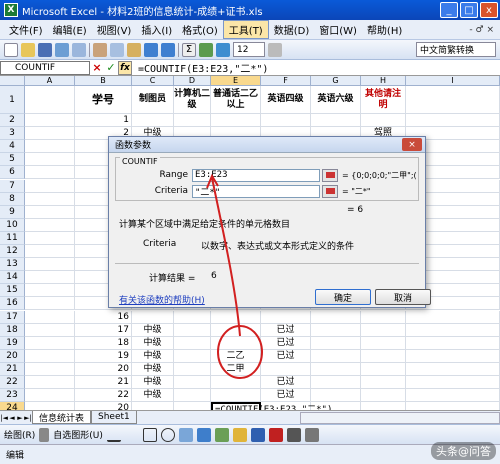 This screenshot has height=464, width=500. I want to click on minimize-button: _, so click(449, 10).